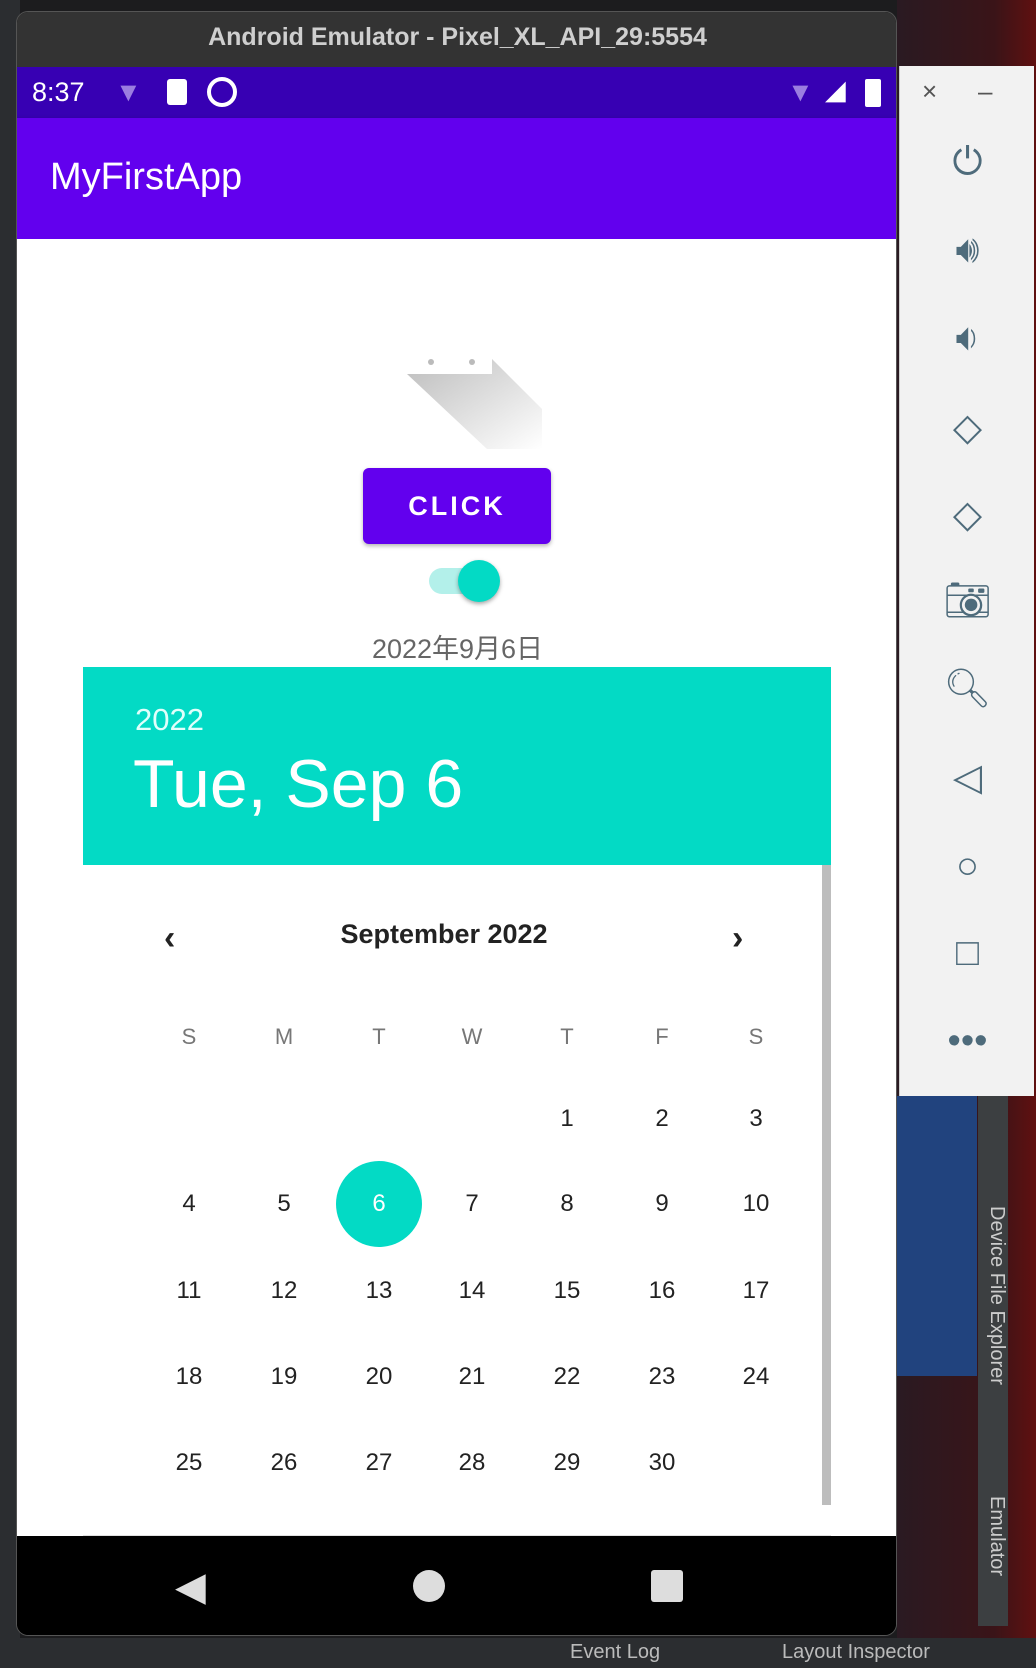 This screenshot has width=1036, height=1668. I want to click on calendar-day: 20, so click(379, 1377).